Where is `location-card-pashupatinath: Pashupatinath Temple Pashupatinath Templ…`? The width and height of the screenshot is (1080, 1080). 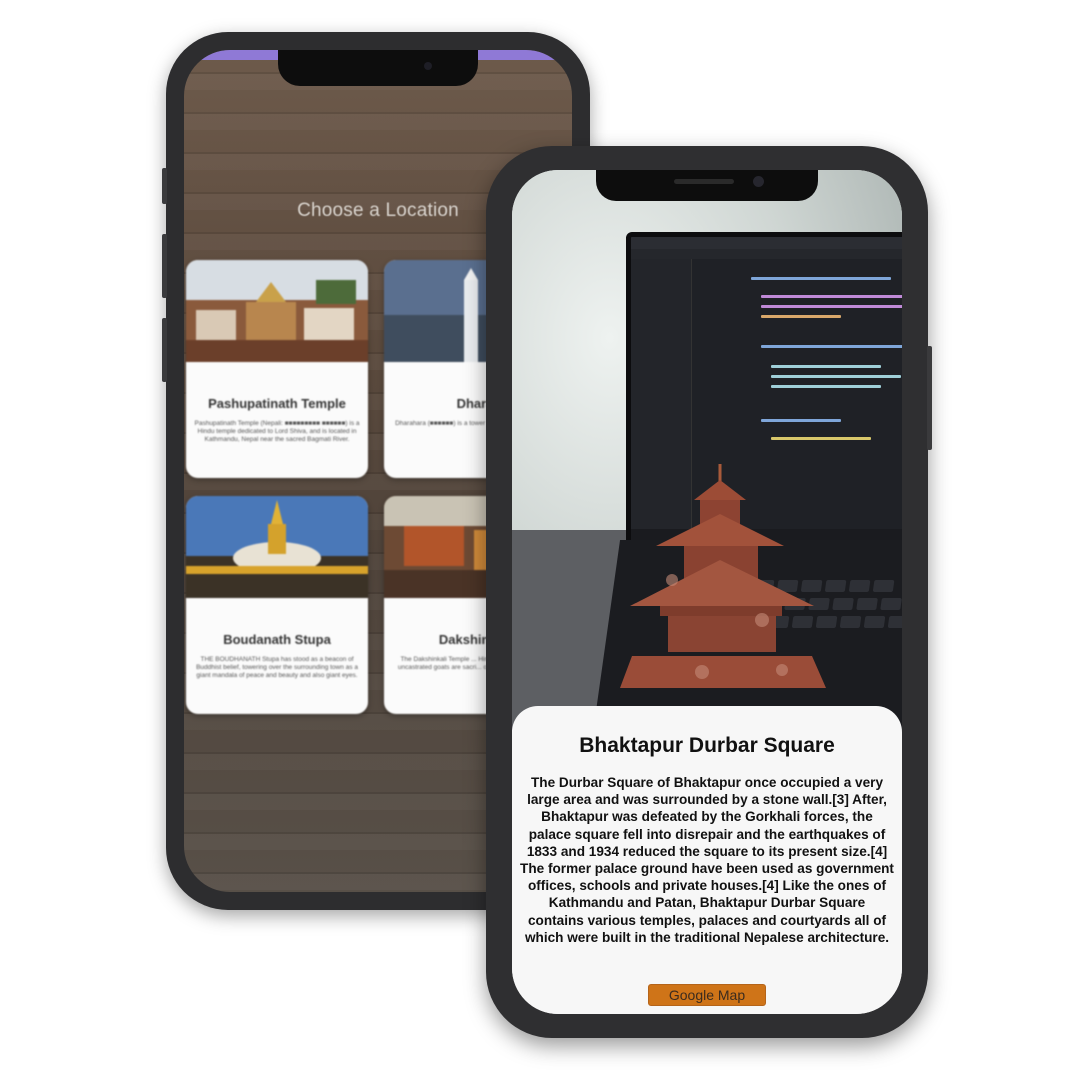
location-card-pashupatinath: Pashupatinath Temple Pashupatinath Templ… is located at coordinates (277, 369).